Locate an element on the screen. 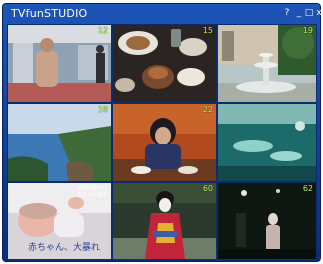 The width and height of the screenshot is (323, 264). channel-tile-4: 18 is located at coordinates (59, 142).